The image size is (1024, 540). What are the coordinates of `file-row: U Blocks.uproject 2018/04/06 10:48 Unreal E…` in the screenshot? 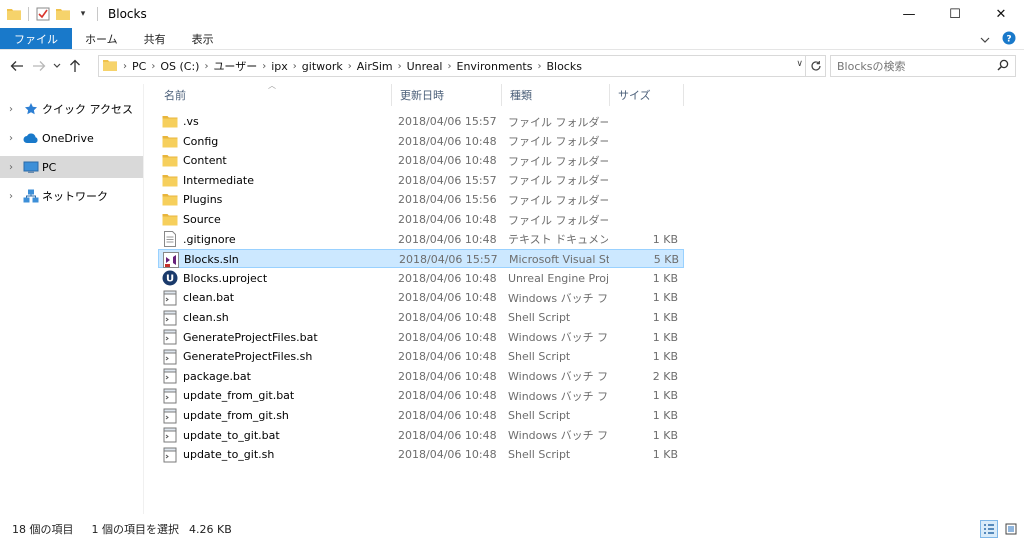 It's located at (421, 278).